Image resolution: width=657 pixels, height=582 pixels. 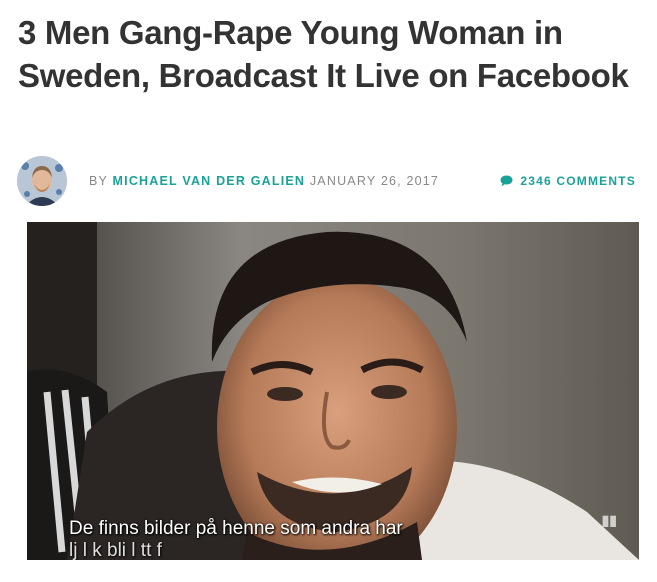 What do you see at coordinates (578, 181) in the screenshot?
I see `comments-count: 2346 COMMENTS` at bounding box center [578, 181].